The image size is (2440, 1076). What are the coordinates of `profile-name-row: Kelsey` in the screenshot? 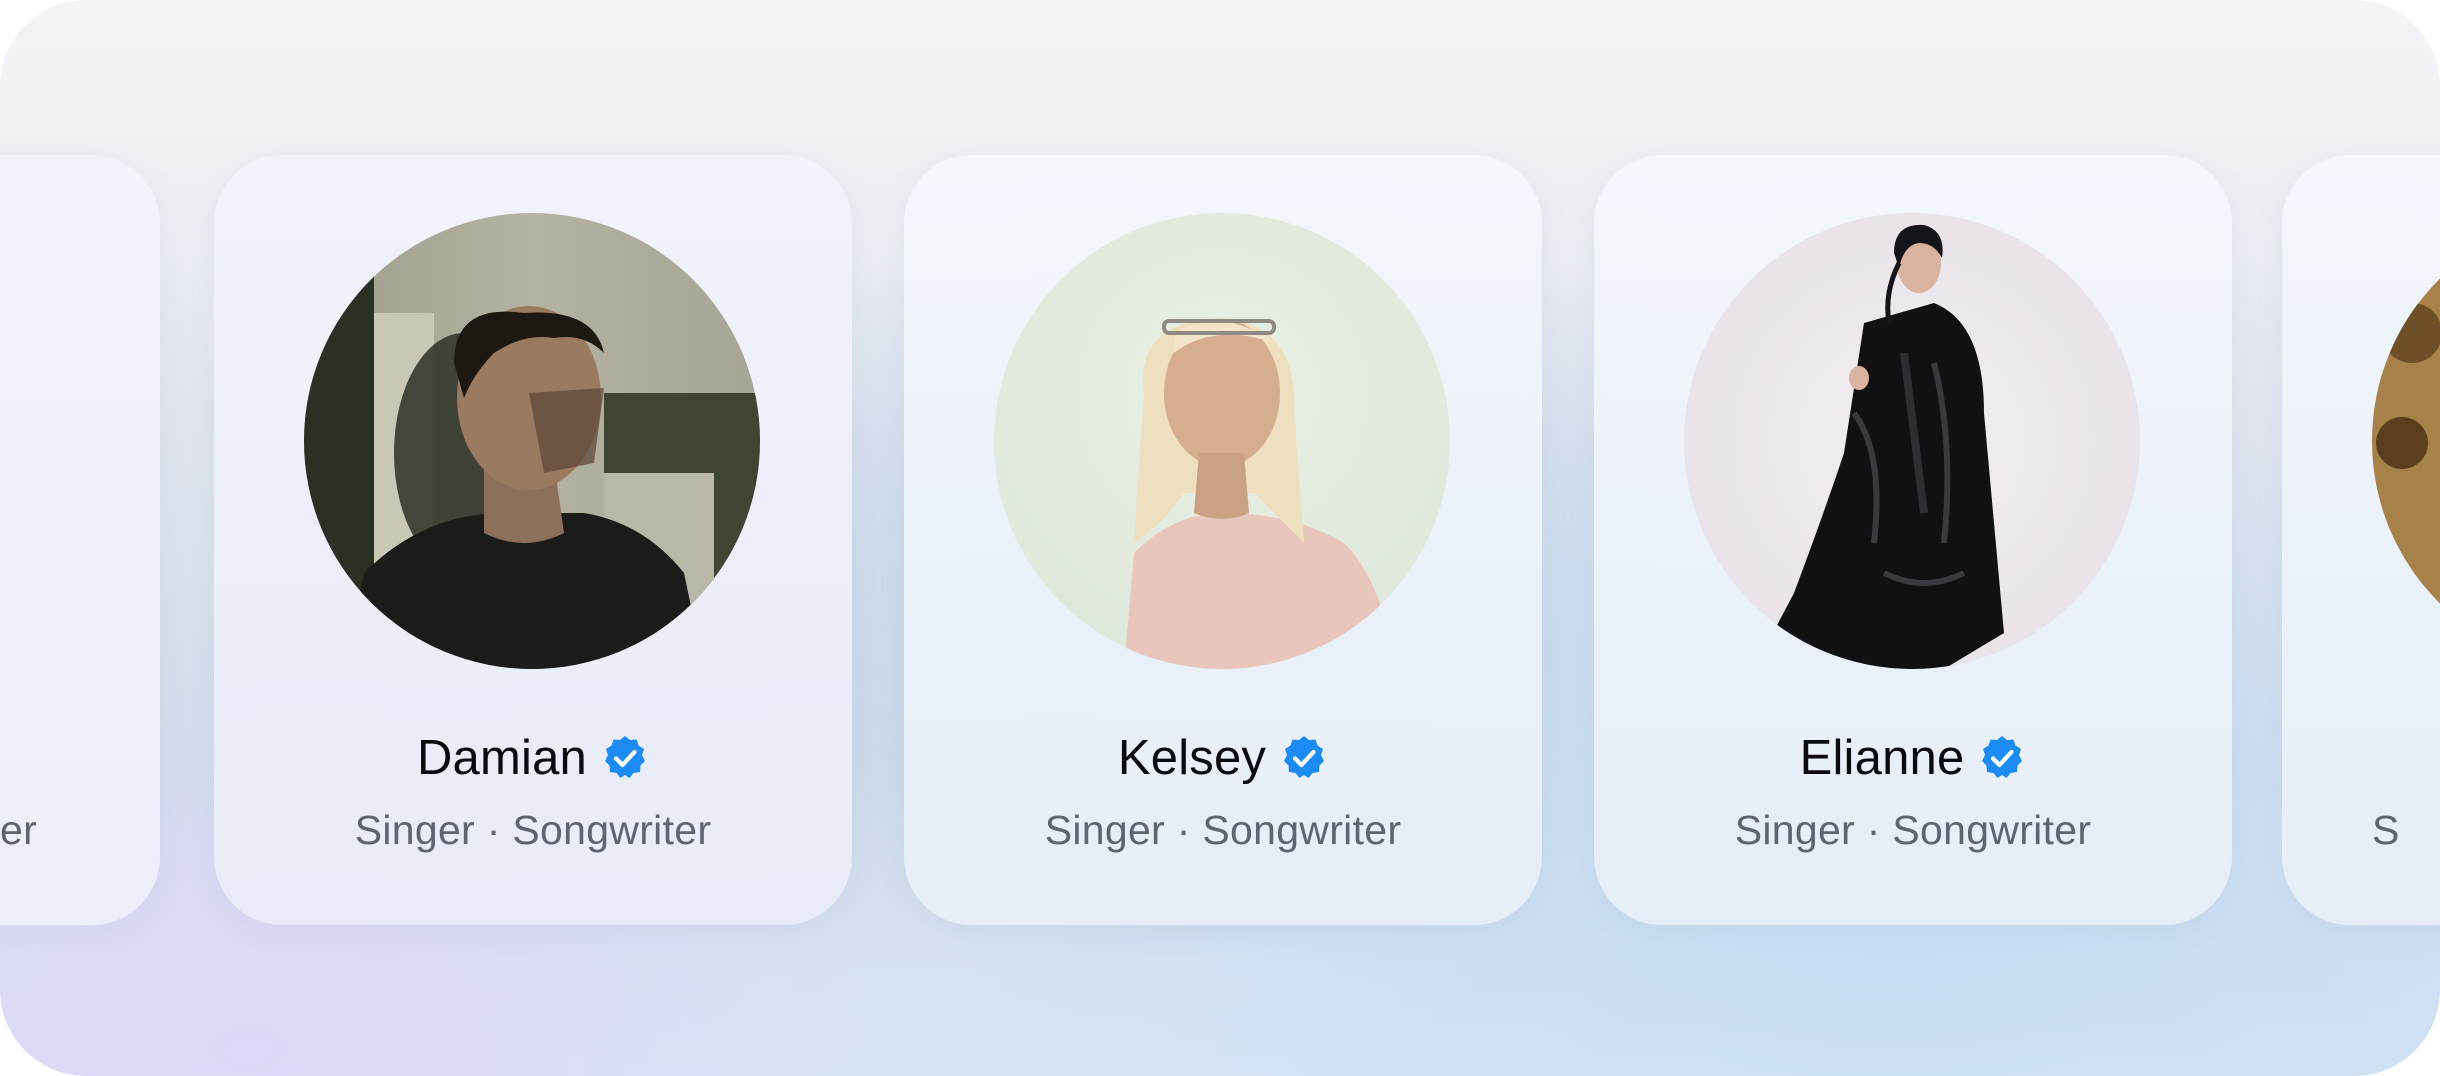 It's located at (1223, 758).